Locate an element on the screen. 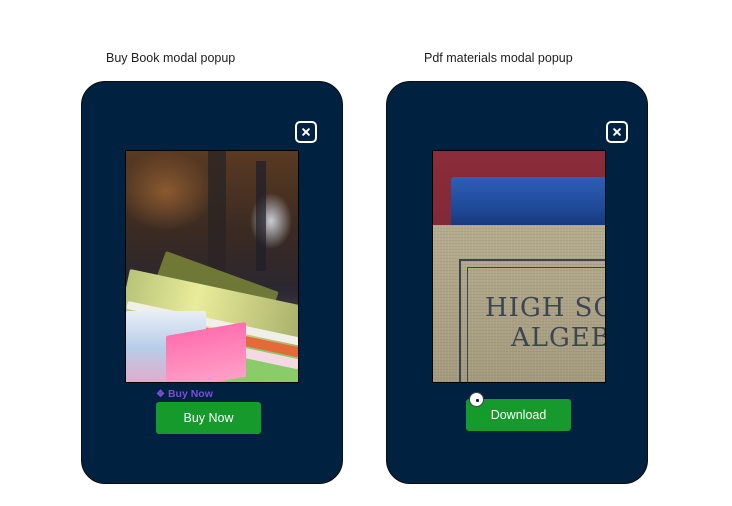 The width and height of the screenshot is (732, 506). frame-label-pdf-materials: Pdf materials modal popup is located at coordinates (498, 58).